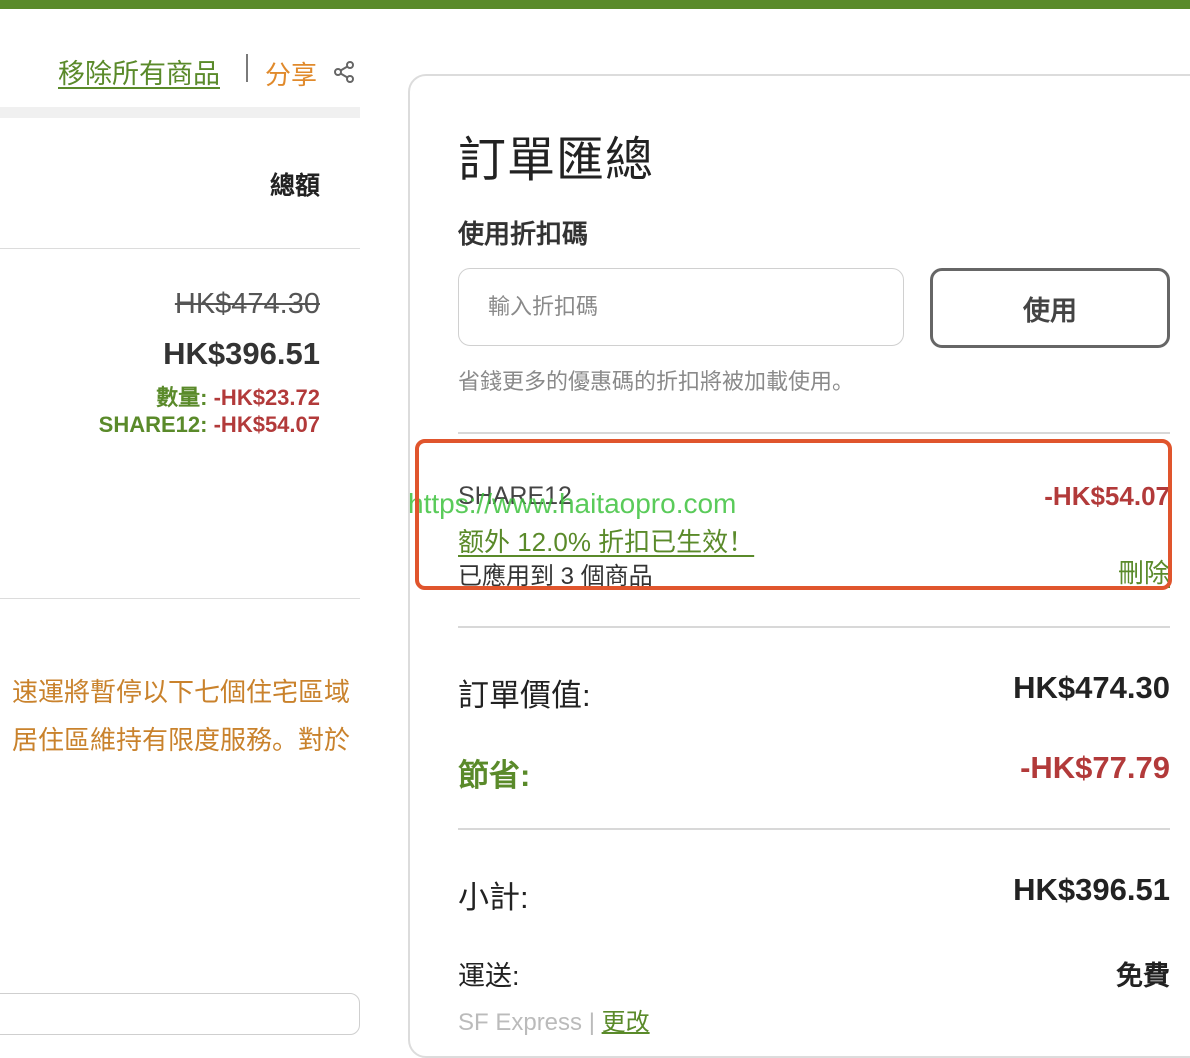 The image size is (1190, 1058). I want to click on cart-actions: 移除所有商品 分享, so click(180, 70).